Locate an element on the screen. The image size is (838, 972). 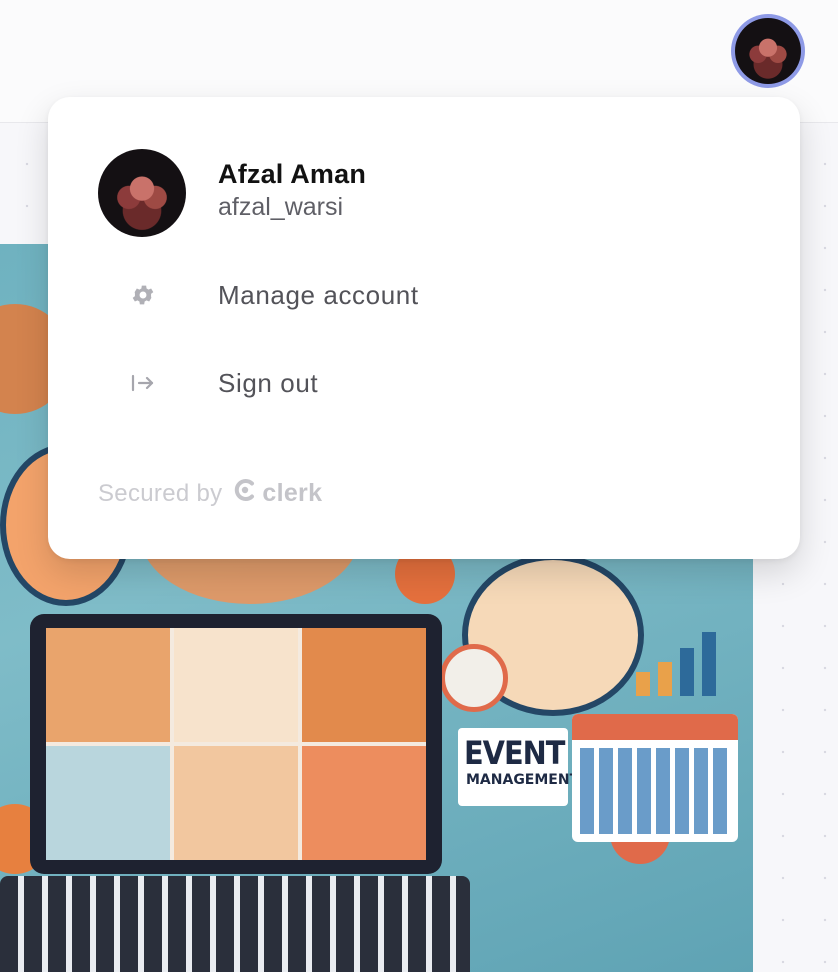
event-card: EVENT MANAGEMENT is located at coordinates (518, 767).